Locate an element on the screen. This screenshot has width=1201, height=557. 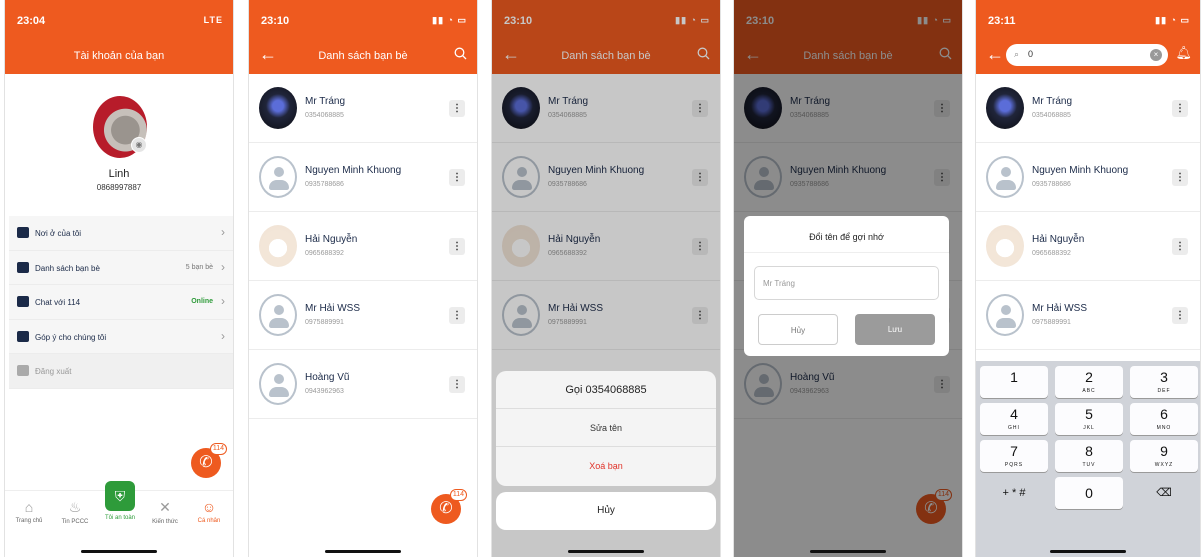
delete-friend-button: Xoá bạn is located at coordinates (606, 466).